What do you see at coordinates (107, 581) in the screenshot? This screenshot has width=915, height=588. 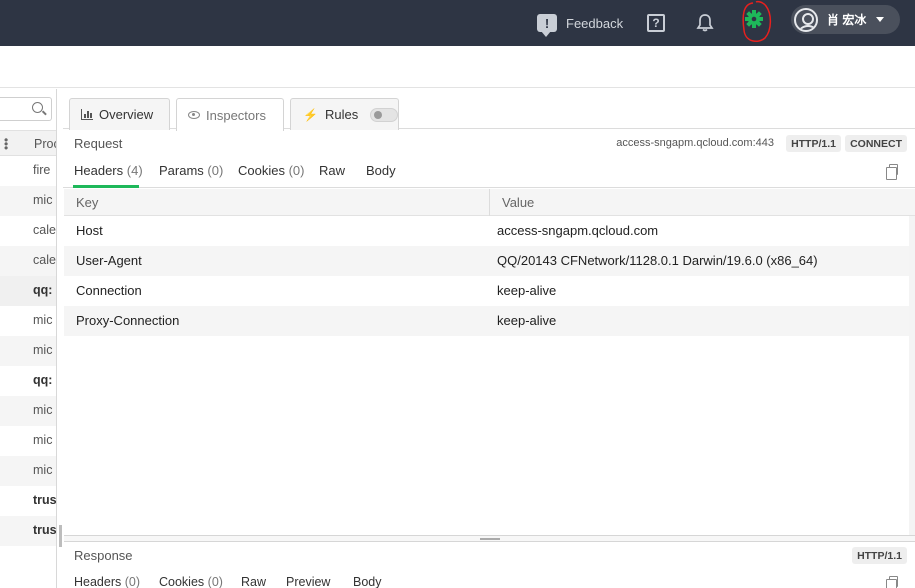 I see `response-subtab-headers: Headers (0)` at bounding box center [107, 581].